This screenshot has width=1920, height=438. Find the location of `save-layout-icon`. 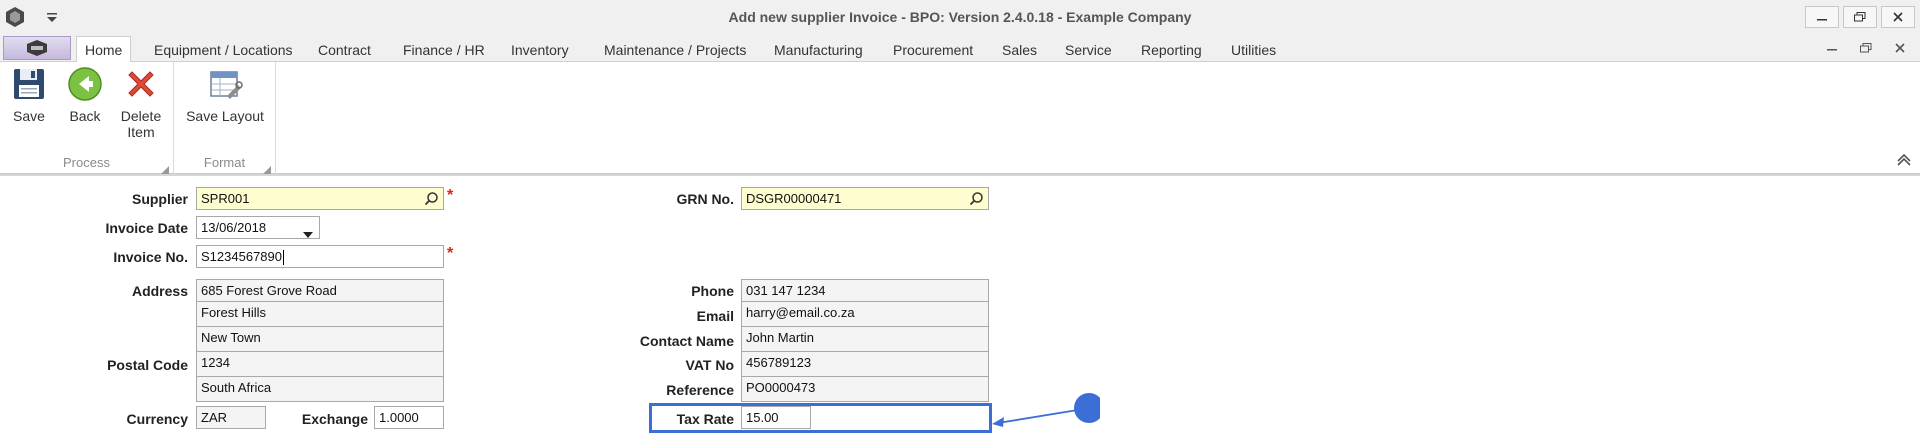

save-layout-icon is located at coordinates (225, 84).